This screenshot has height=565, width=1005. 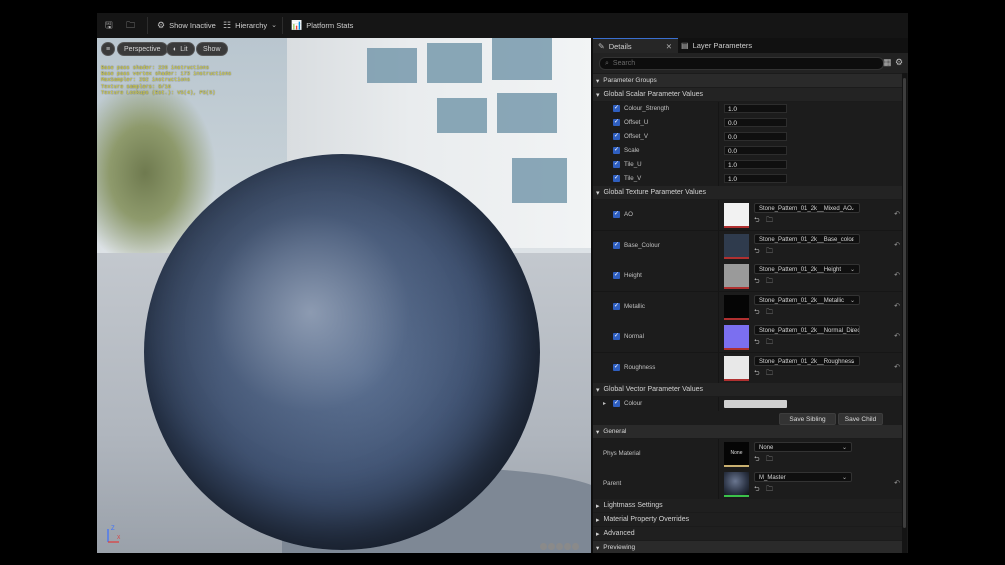 I want to click on section-general: ▾ General, so click(x=747, y=431).